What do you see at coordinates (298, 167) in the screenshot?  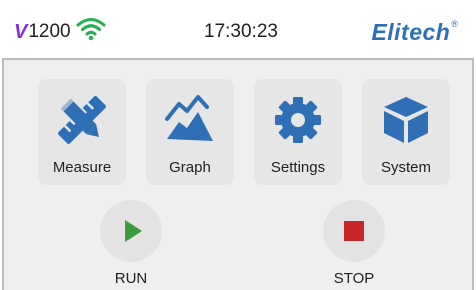 I see `settings-label: Settings` at bounding box center [298, 167].